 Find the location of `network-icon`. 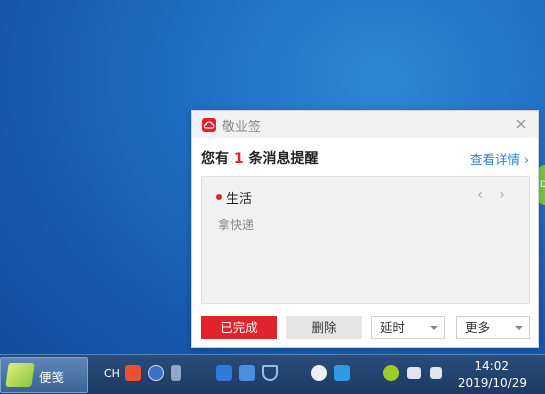

network-icon is located at coordinates (414, 373).